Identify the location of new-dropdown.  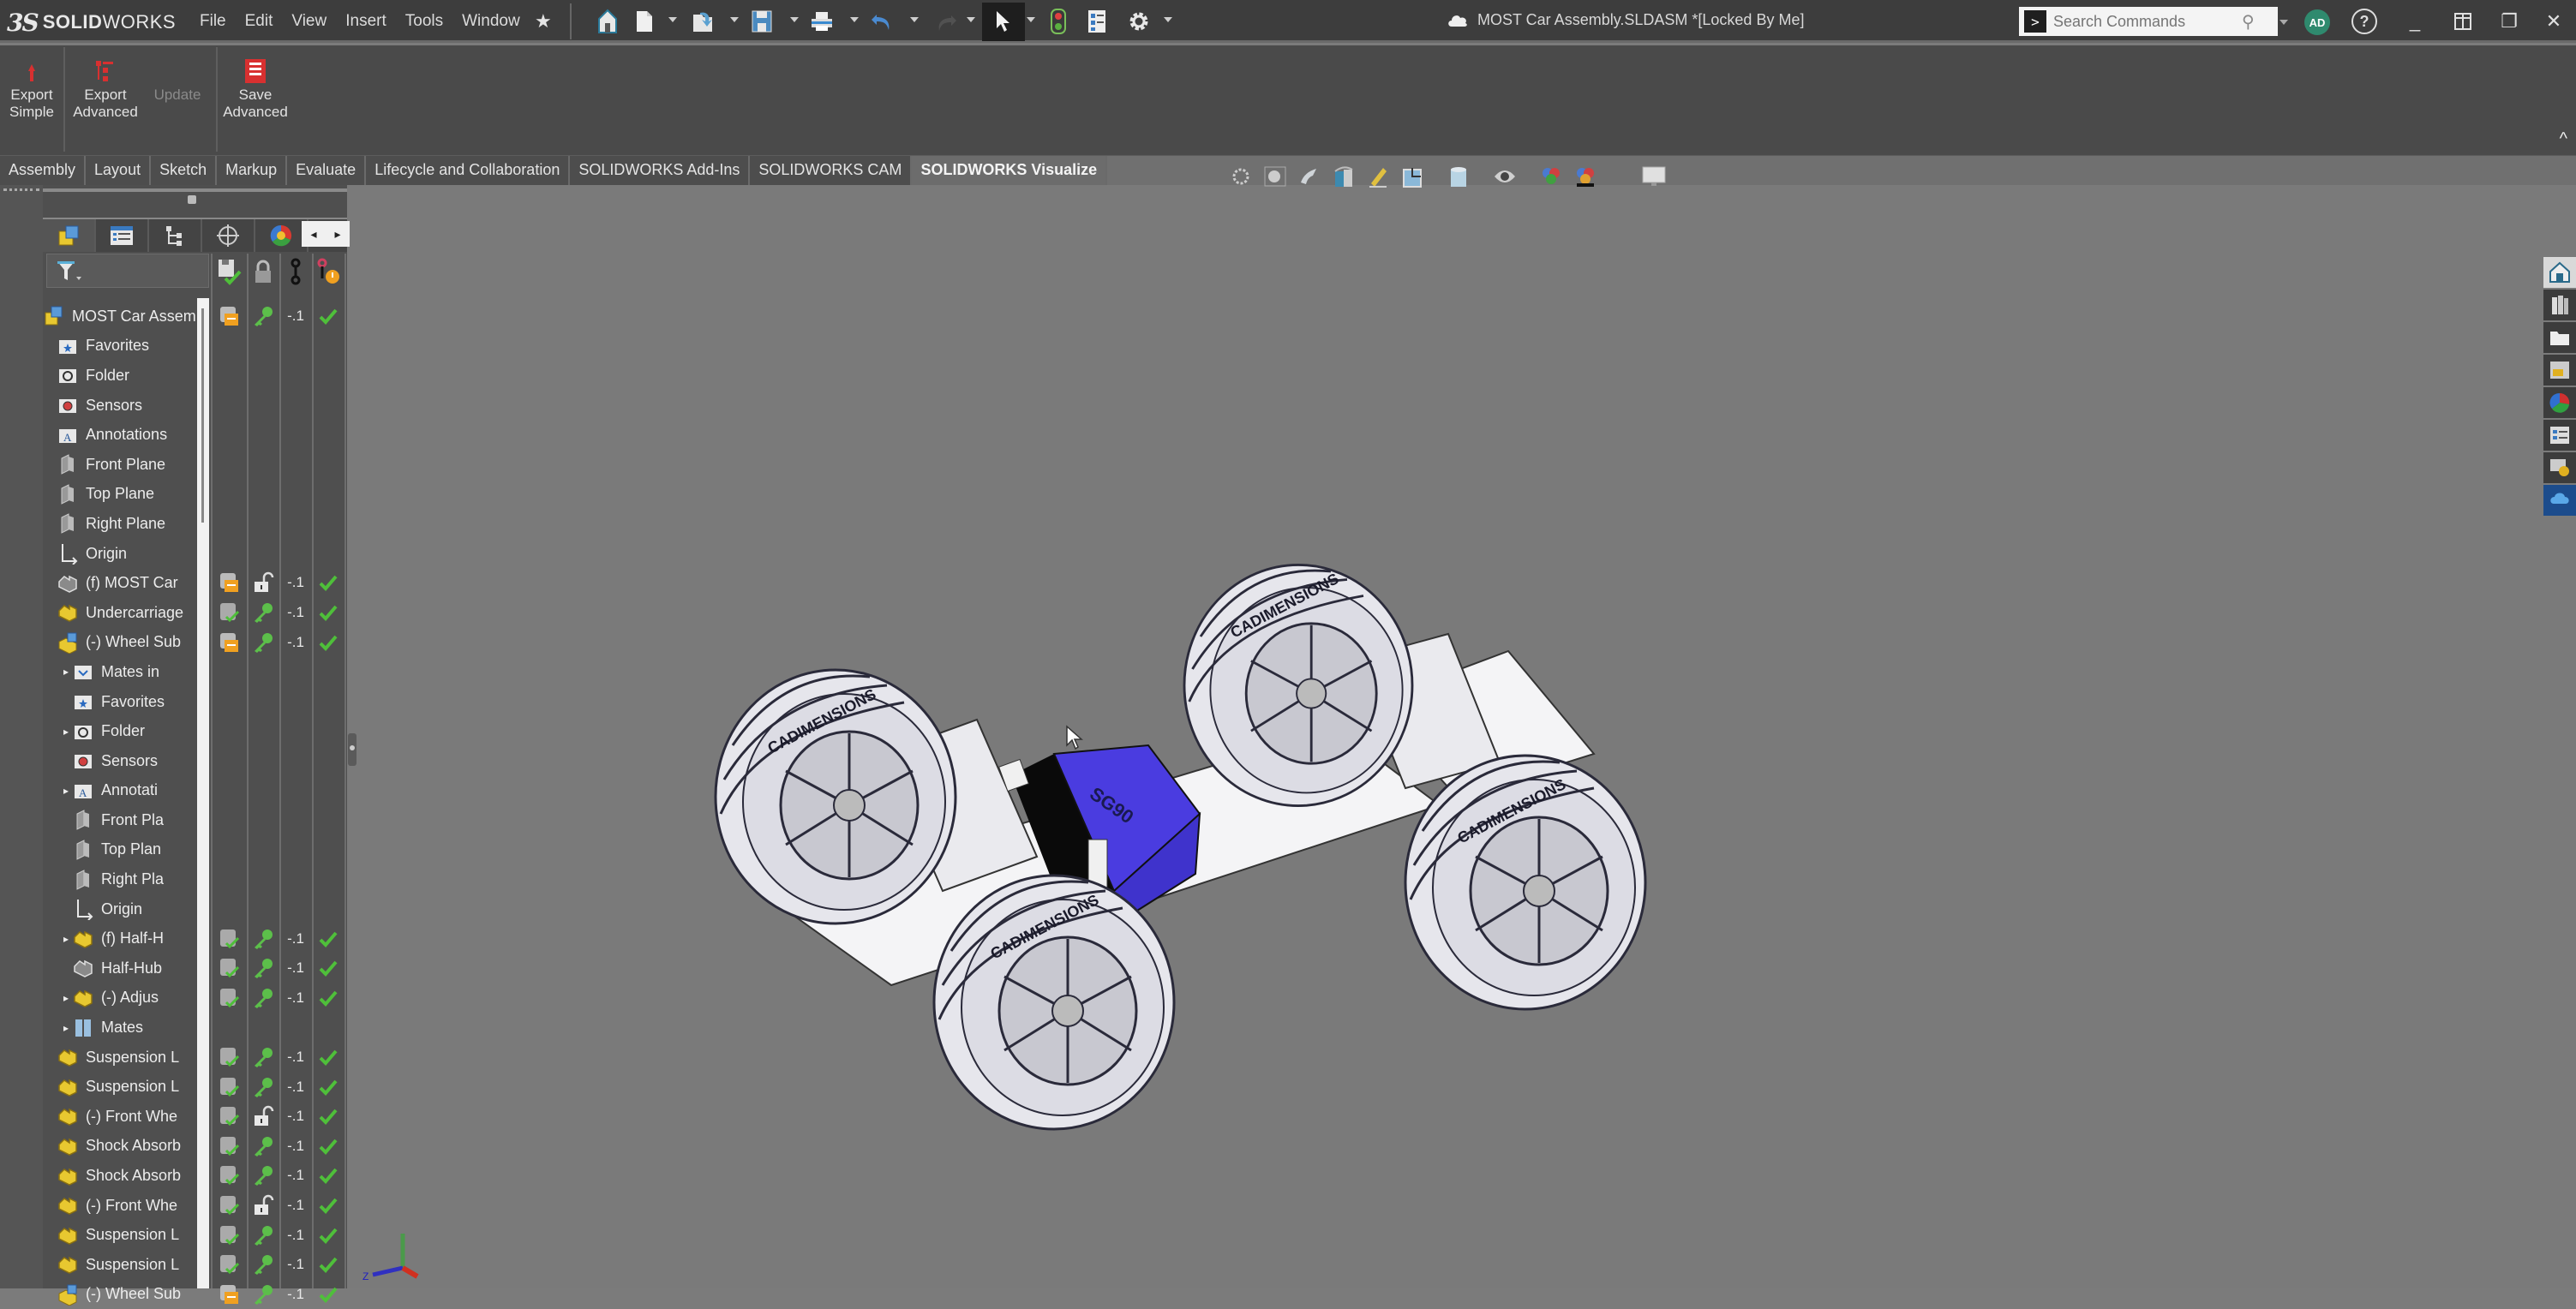
(672, 19).